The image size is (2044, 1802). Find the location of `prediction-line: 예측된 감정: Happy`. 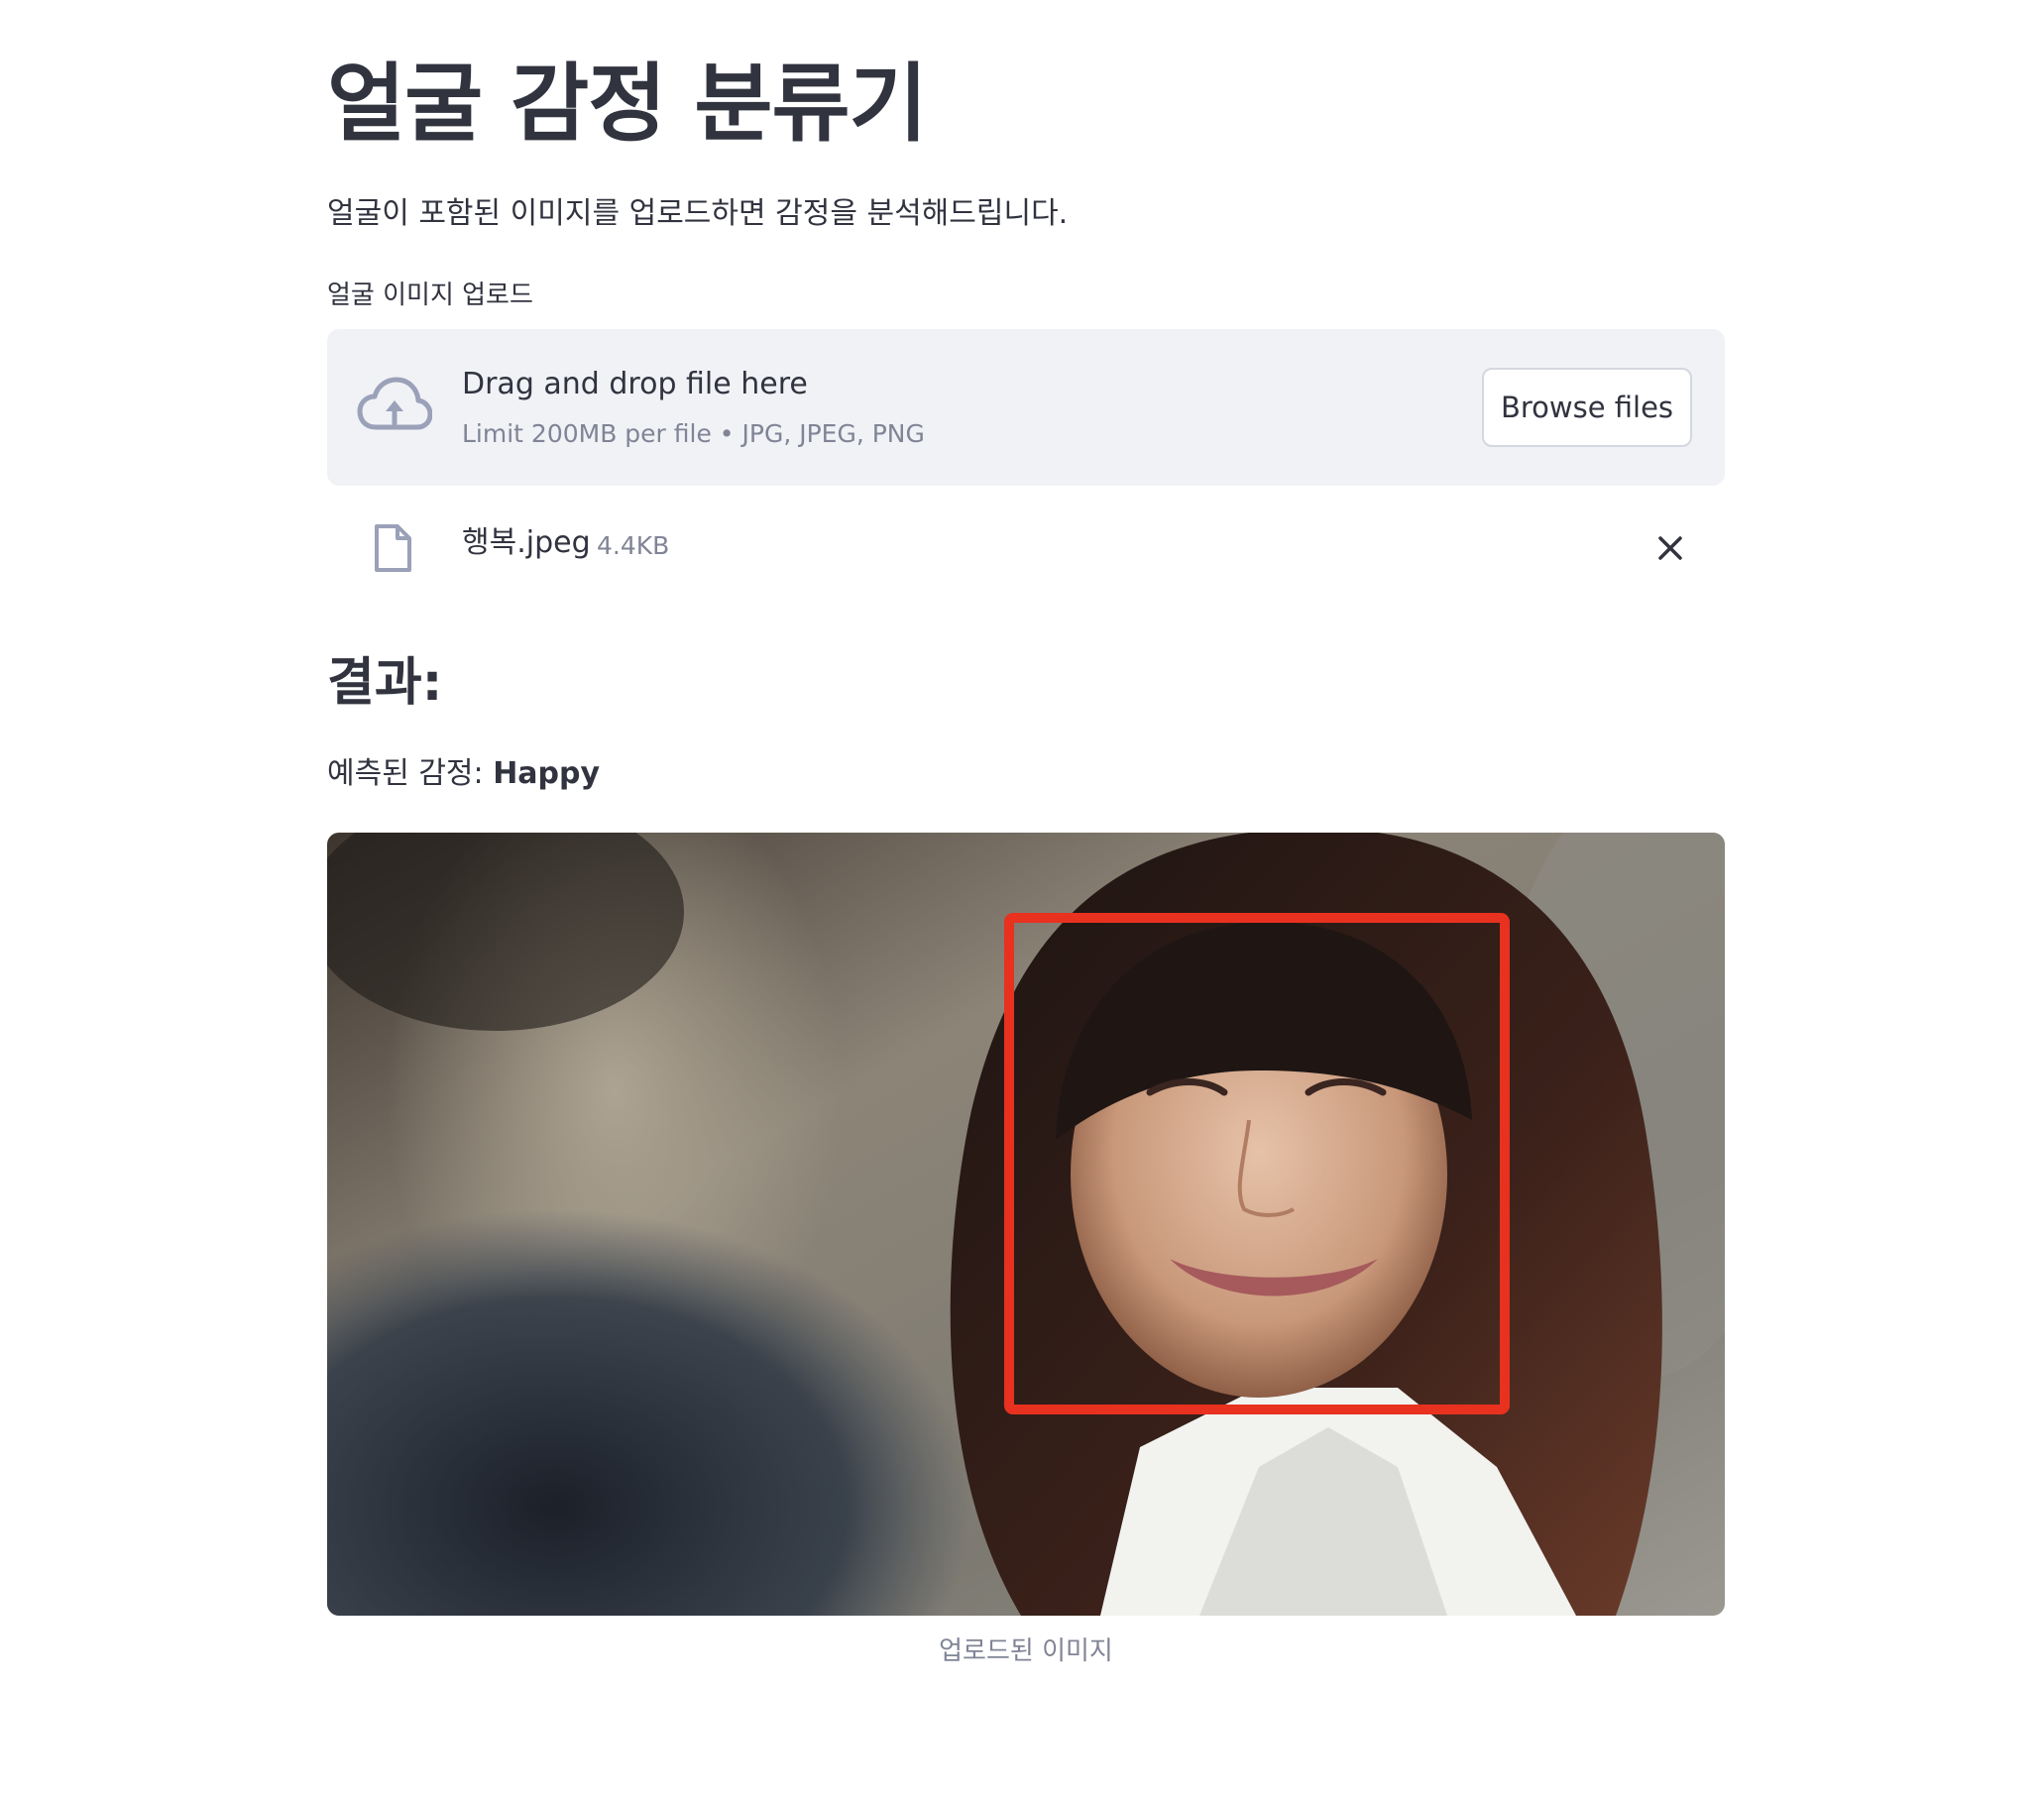

prediction-line: 예측된 감정: Happy is located at coordinates (463, 774).